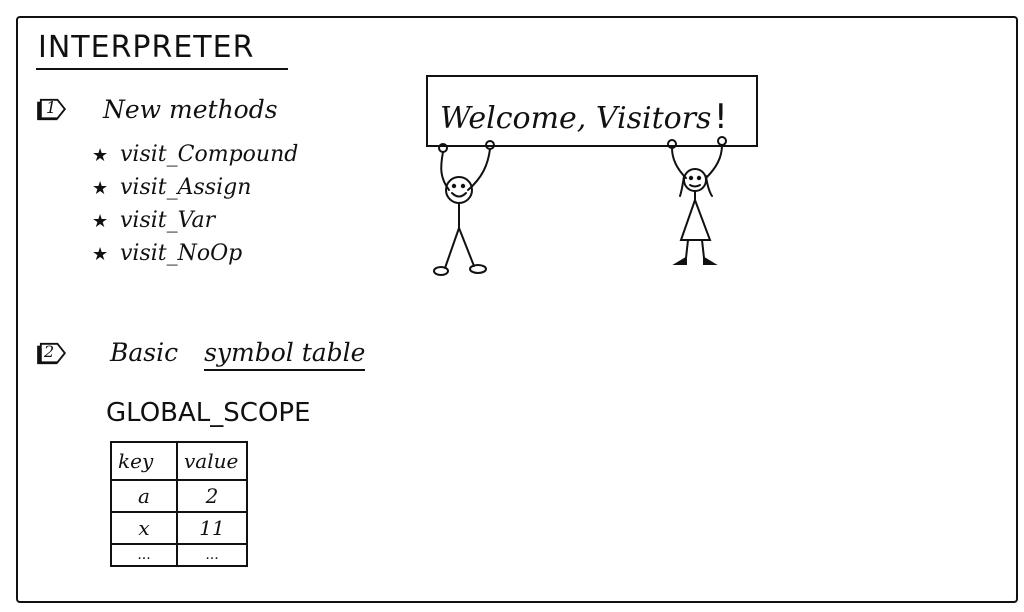 The width and height of the screenshot is (1024, 612). What do you see at coordinates (575, 118) in the screenshot?
I see `banner-text: Welcome, Visitors` at bounding box center [575, 118].